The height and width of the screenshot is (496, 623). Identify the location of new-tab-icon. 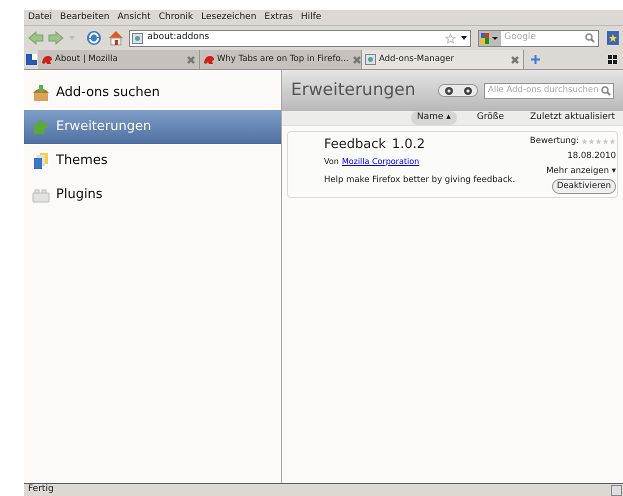
(535, 59).